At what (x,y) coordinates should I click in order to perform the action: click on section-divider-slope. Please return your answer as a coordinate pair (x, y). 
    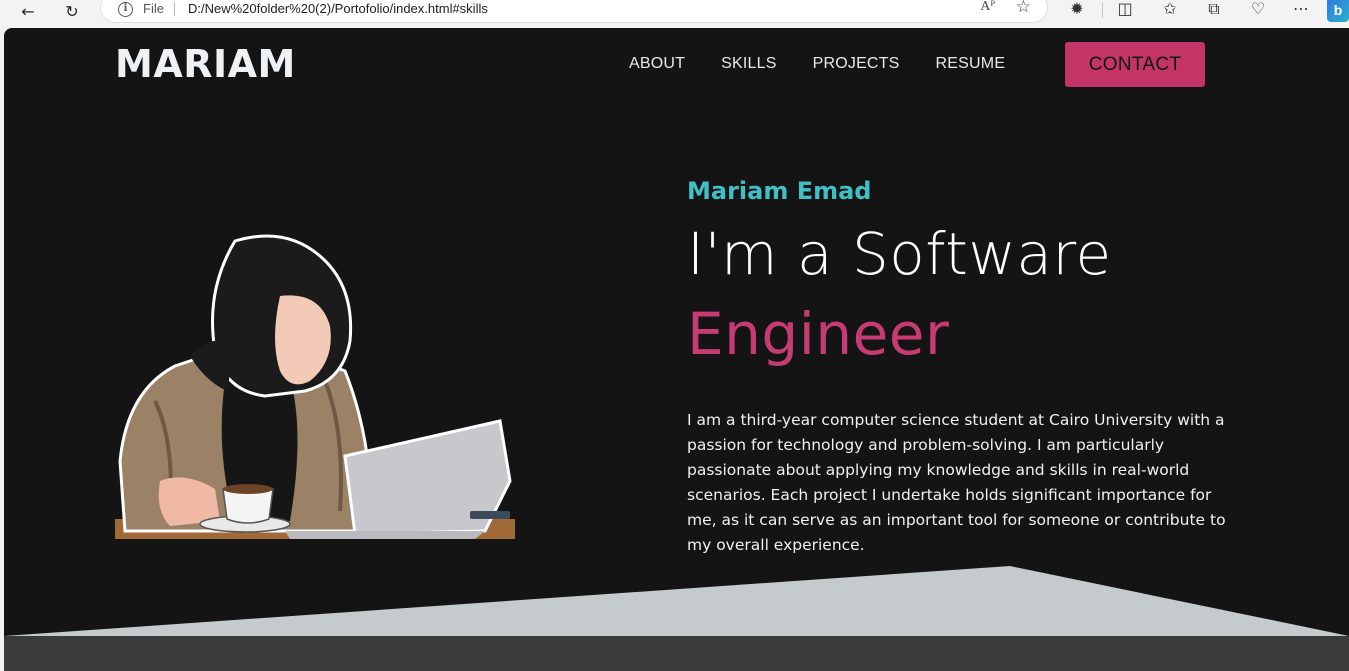
    Looking at the image, I should click on (676, 601).